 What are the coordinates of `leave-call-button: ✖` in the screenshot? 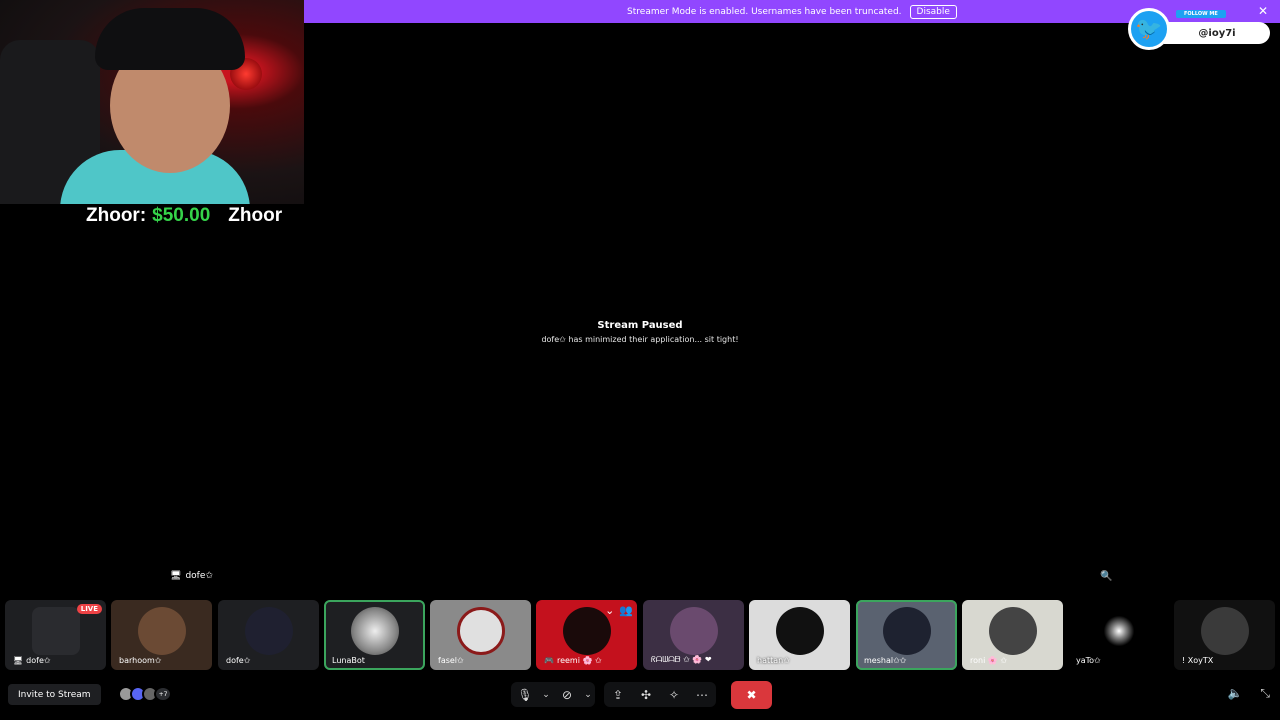 It's located at (751, 695).